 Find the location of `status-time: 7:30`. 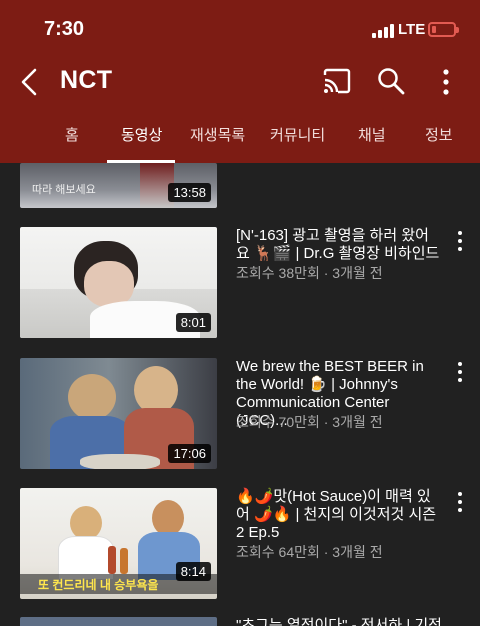

status-time: 7:30 is located at coordinates (64, 29).